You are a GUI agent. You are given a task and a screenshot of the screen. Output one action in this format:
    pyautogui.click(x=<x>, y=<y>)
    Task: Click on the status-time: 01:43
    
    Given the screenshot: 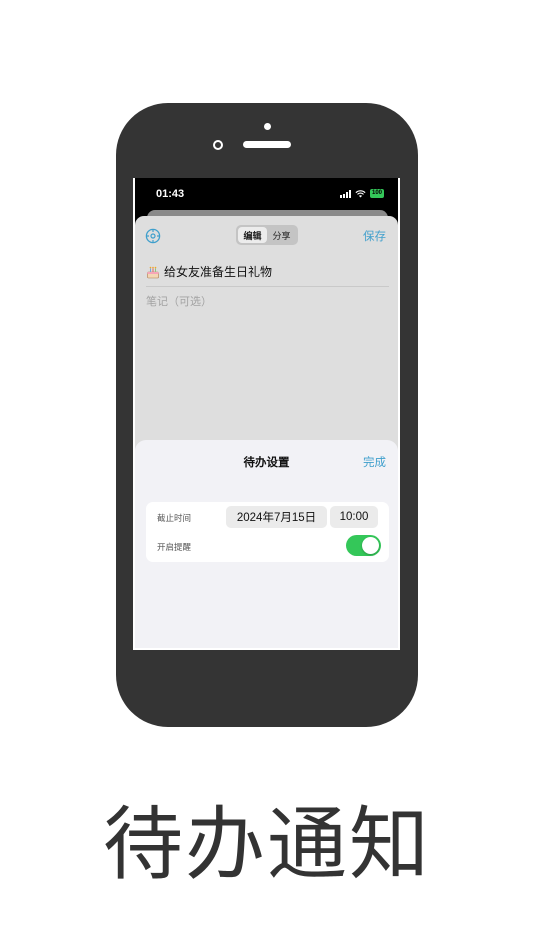 What is the action you would take?
    pyautogui.click(x=170, y=194)
    